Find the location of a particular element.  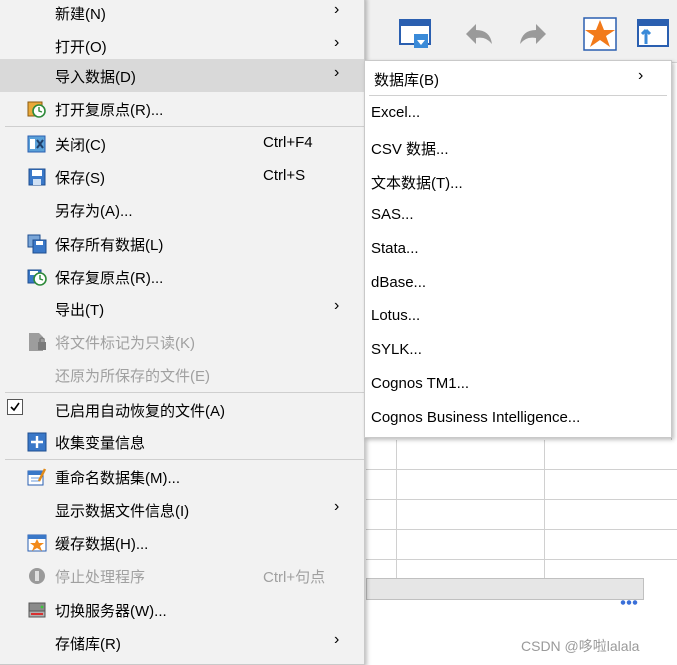

data-grid is located at coordinates (521, 509).